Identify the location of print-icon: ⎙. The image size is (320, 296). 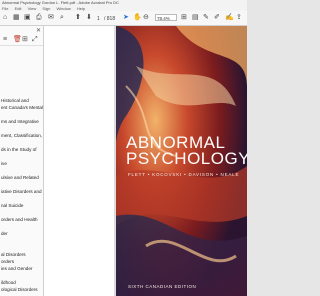
(39, 18).